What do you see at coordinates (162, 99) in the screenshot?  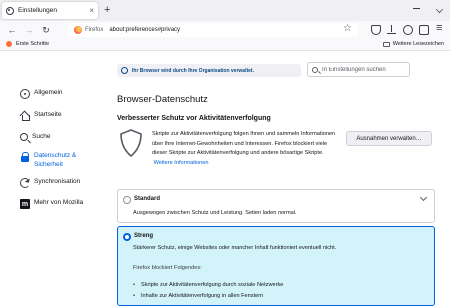 I see `page-title: Browser-Datenschutz` at bounding box center [162, 99].